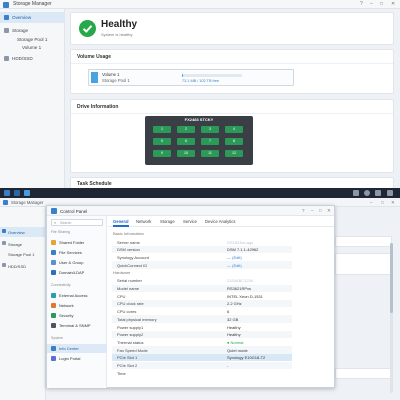 The width and height of the screenshot is (400, 400). I want to click on info-value: INTEL Xeon D-1531, so click(245, 296).